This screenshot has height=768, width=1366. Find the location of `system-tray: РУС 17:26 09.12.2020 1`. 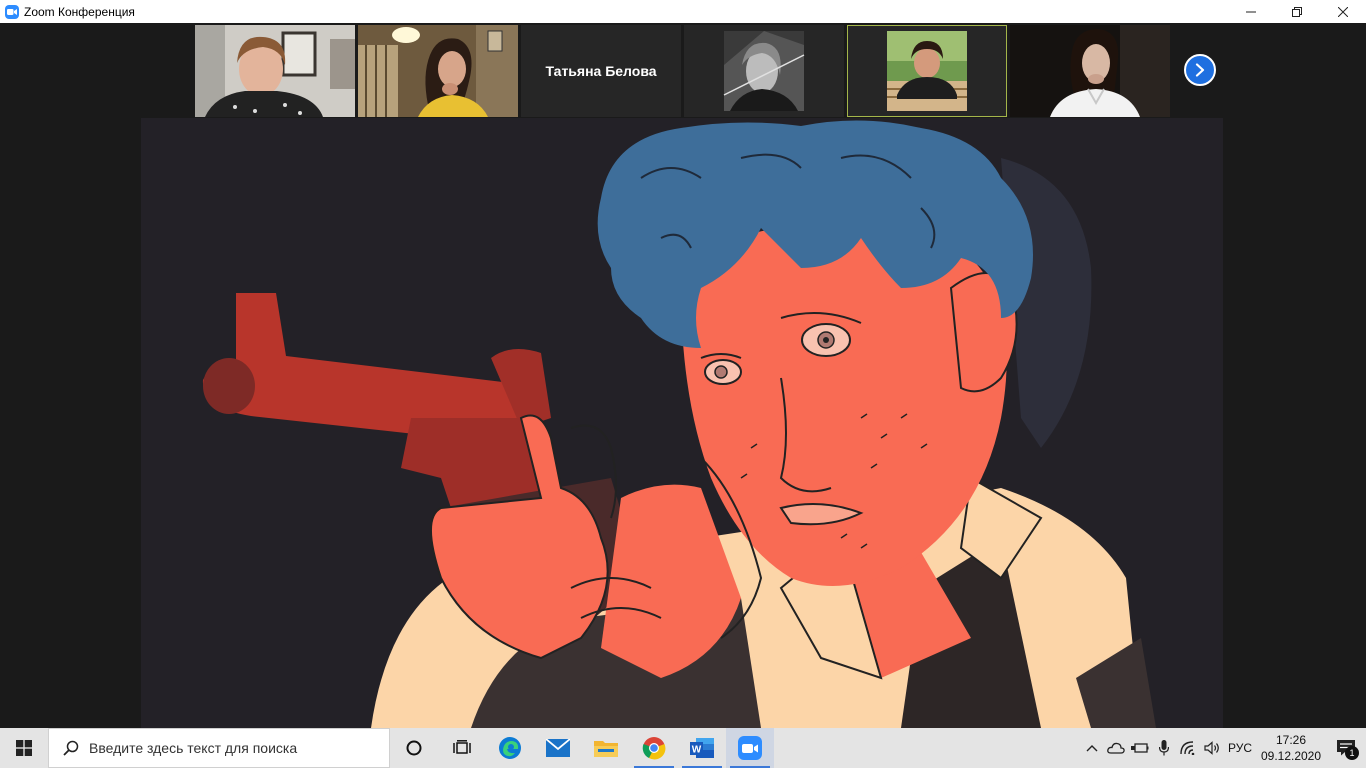

system-tray: РУС 17:26 09.12.2020 1 is located at coordinates (1223, 748).